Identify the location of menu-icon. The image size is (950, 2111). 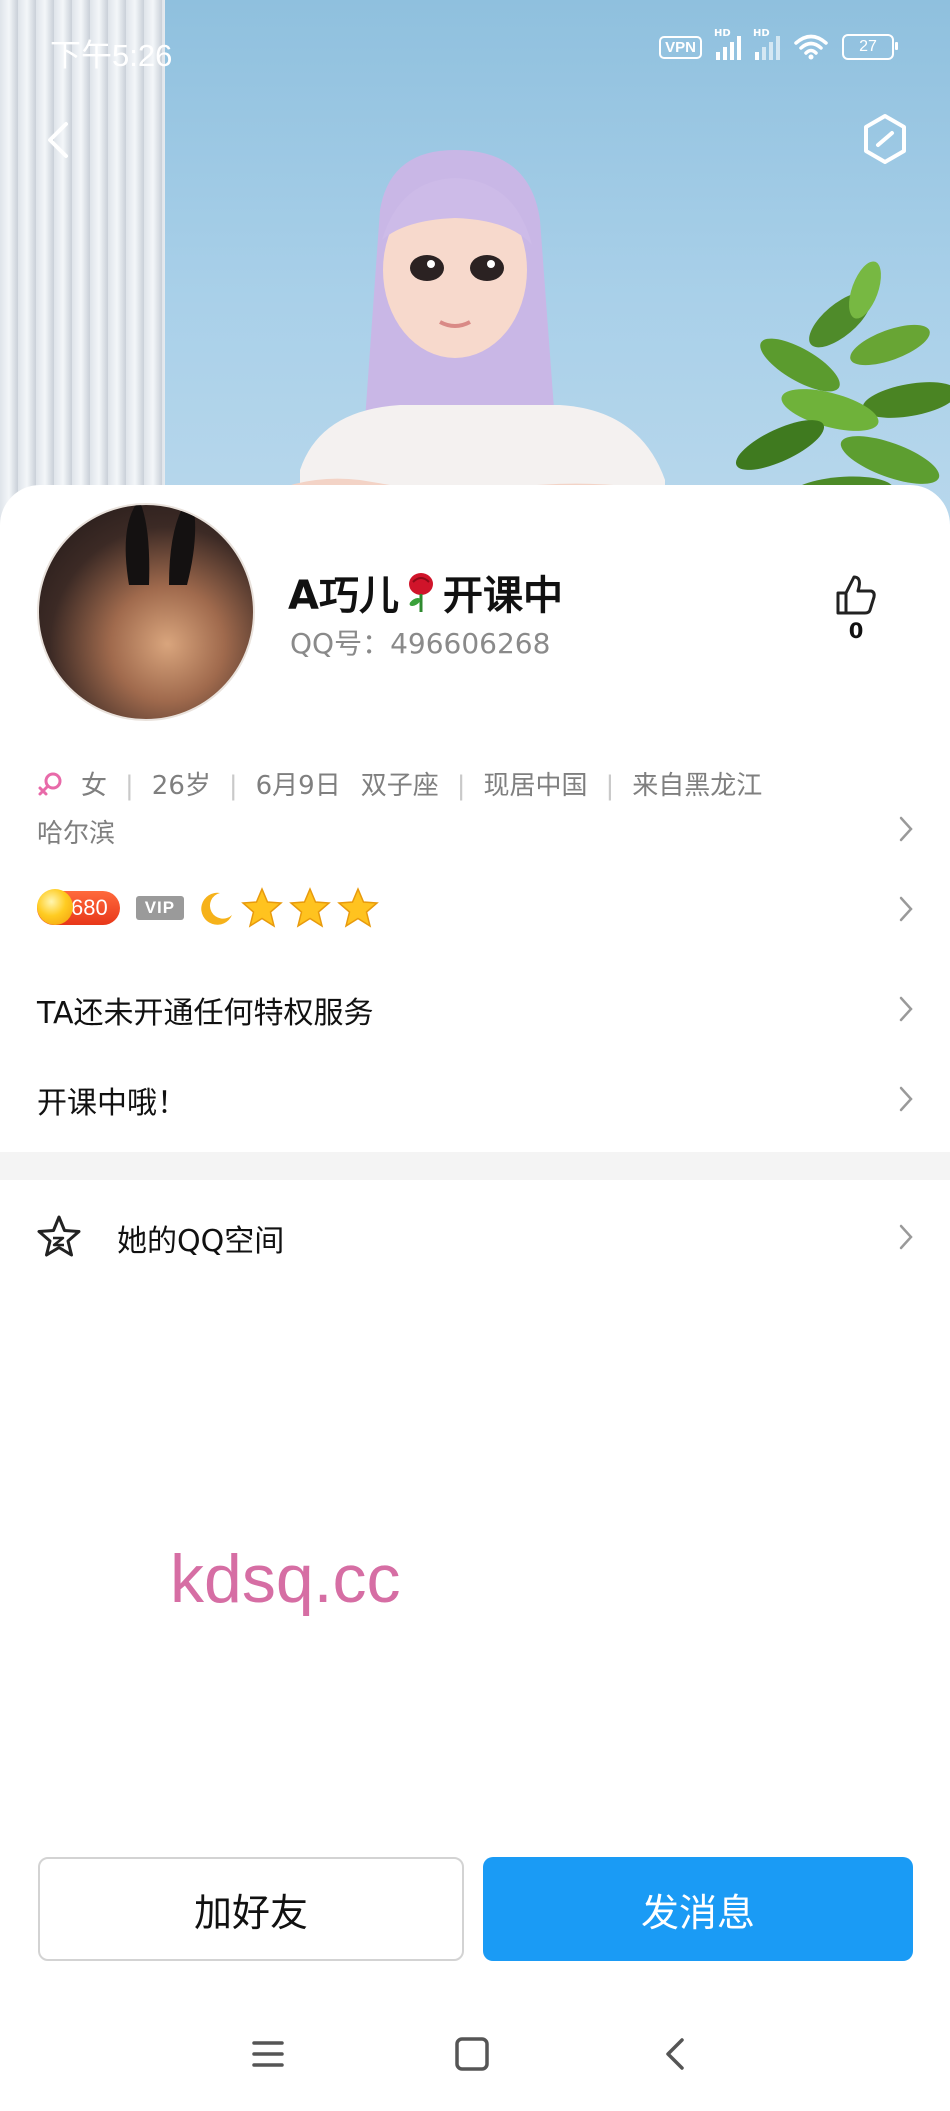
(268, 2054).